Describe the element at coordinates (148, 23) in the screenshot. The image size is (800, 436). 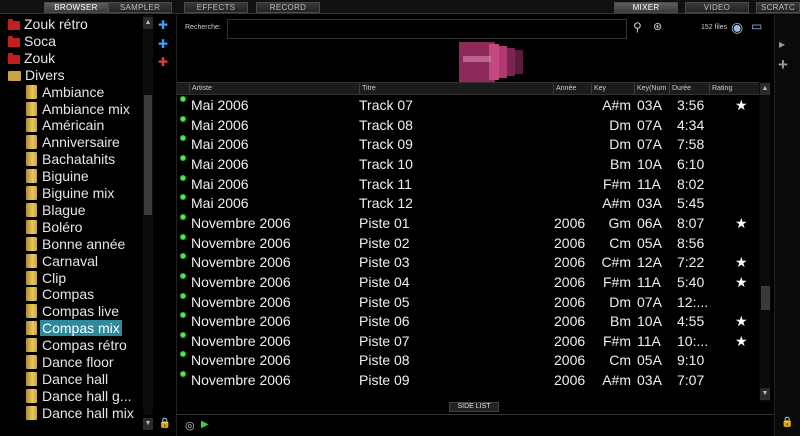
I see `tree-scroll-up-button: ▲` at that location.